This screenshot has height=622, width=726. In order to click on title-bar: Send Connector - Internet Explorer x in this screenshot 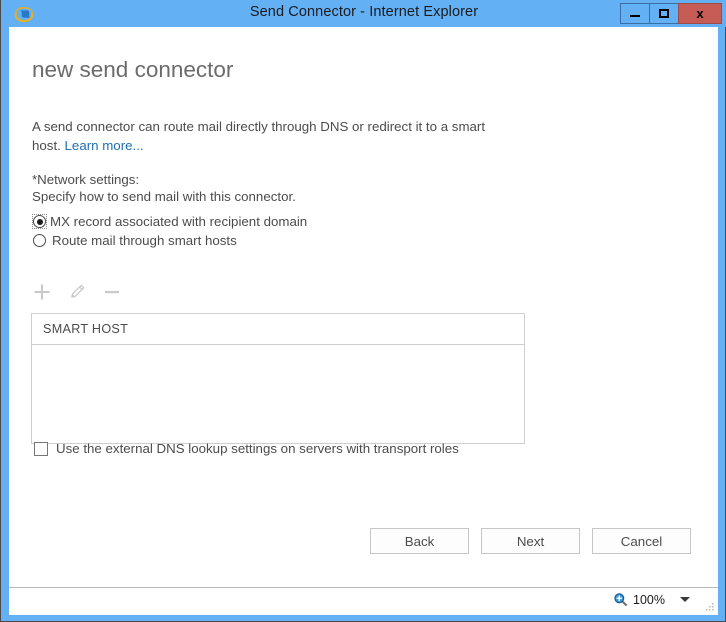, I will do `click(363, 13)`.